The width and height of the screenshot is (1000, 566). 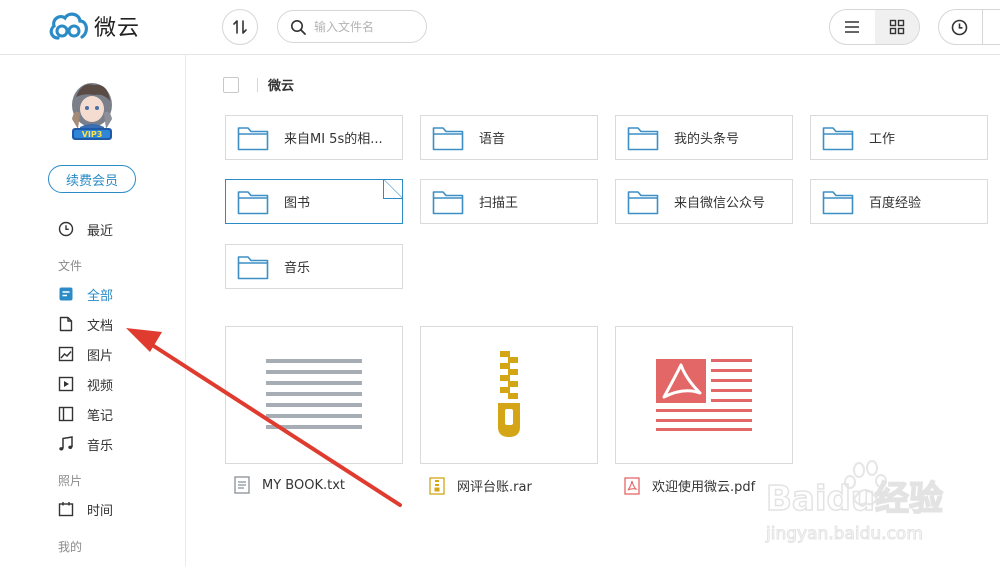 What do you see at coordinates (854, 499) in the screenshot?
I see `watermark-brand: Baidu经验` at bounding box center [854, 499].